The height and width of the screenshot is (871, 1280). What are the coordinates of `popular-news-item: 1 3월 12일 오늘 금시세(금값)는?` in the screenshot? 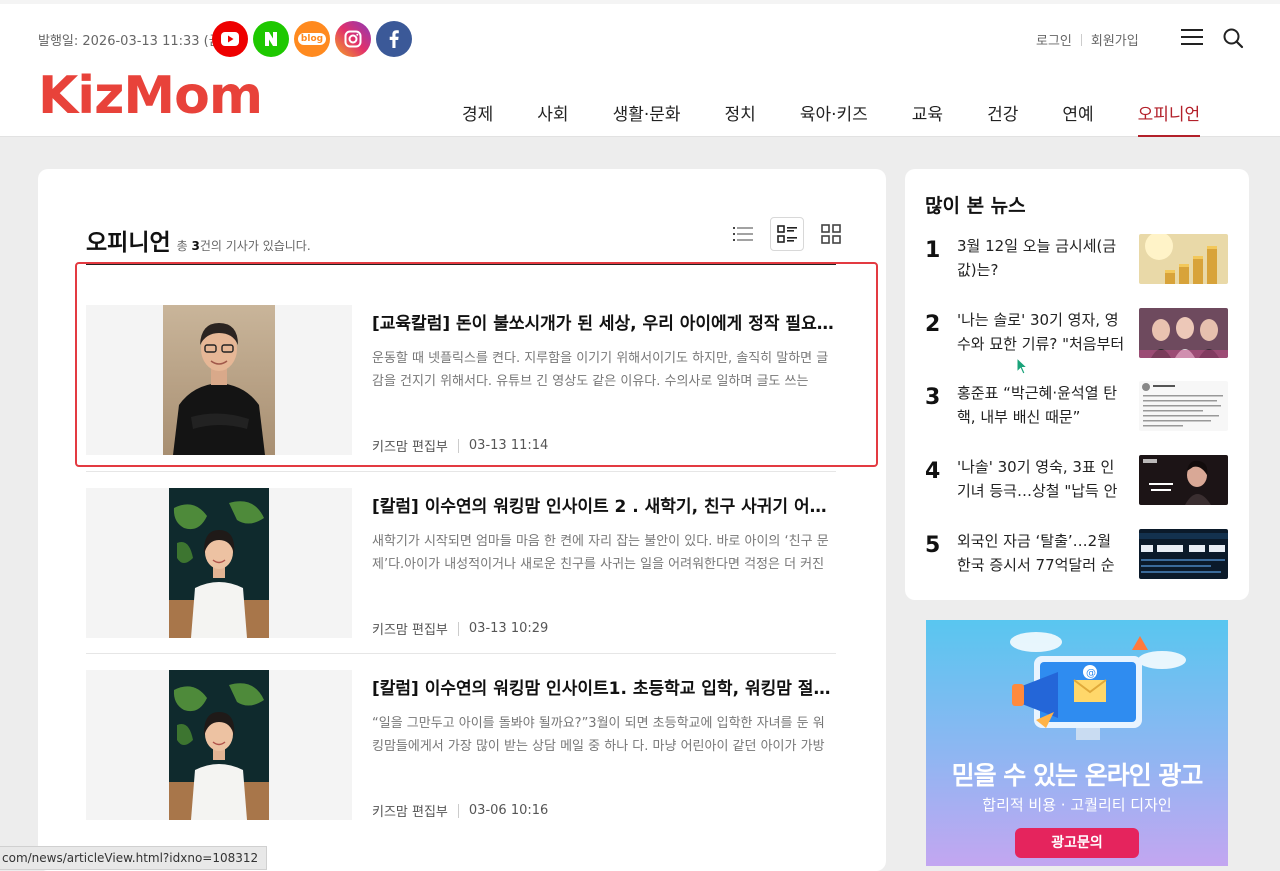 It's located at (1077, 261).